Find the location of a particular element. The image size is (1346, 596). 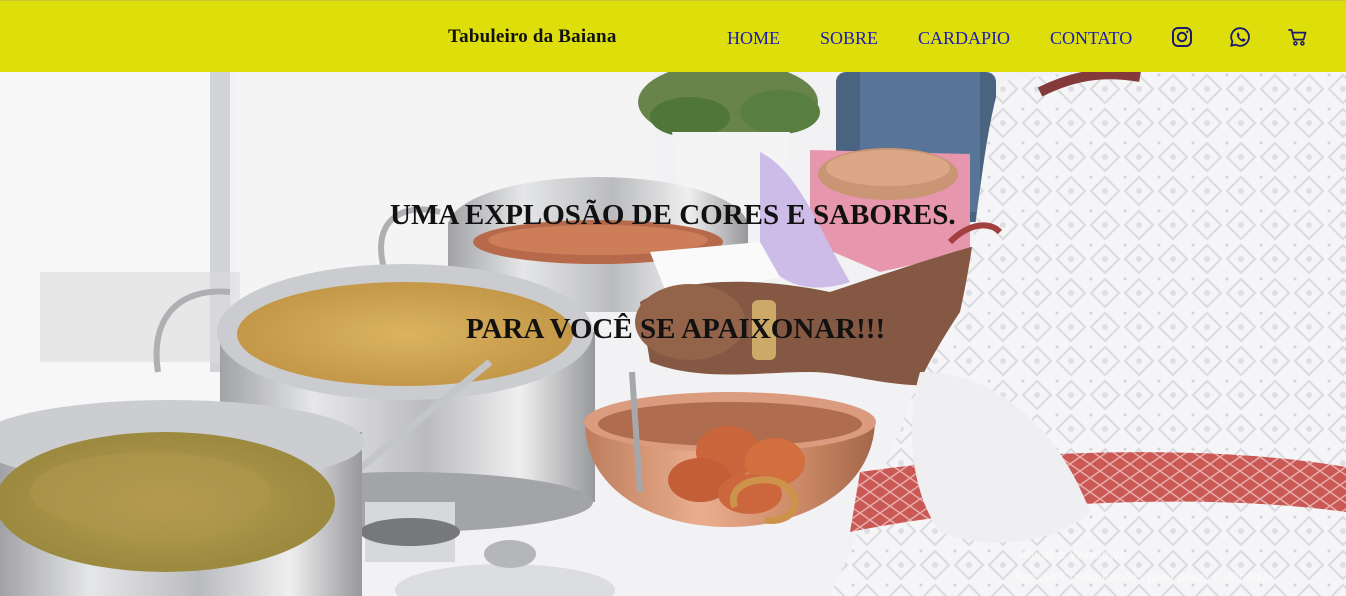

hero-headline-1: UMA EXPLOSÃO DE CORES E SABORES. is located at coordinates (673, 215).